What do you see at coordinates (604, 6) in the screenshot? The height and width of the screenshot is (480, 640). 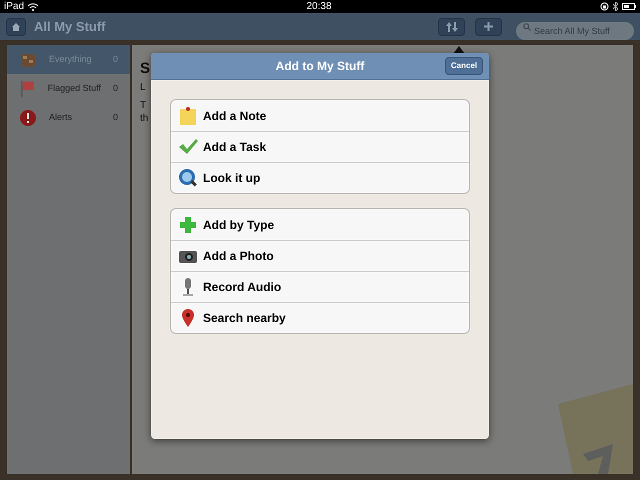 I see `rotation-lock-icon` at bounding box center [604, 6].